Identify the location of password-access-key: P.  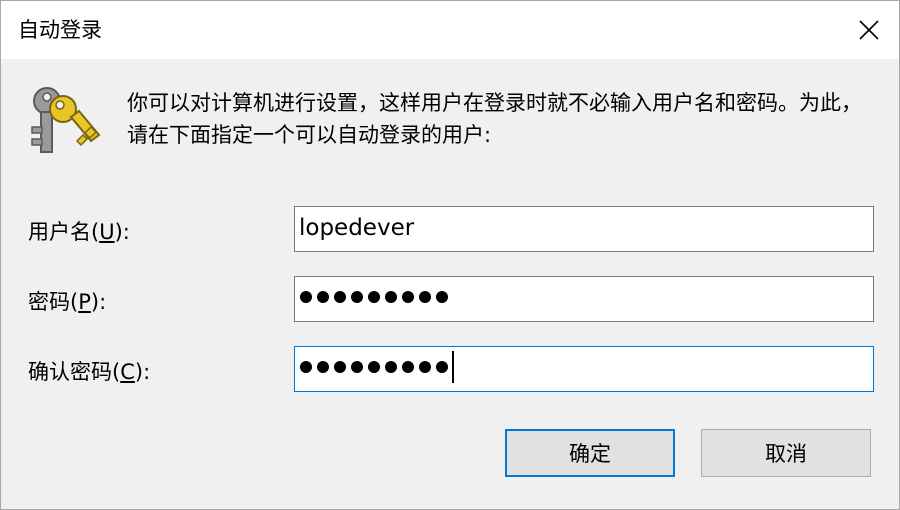
(84, 302).